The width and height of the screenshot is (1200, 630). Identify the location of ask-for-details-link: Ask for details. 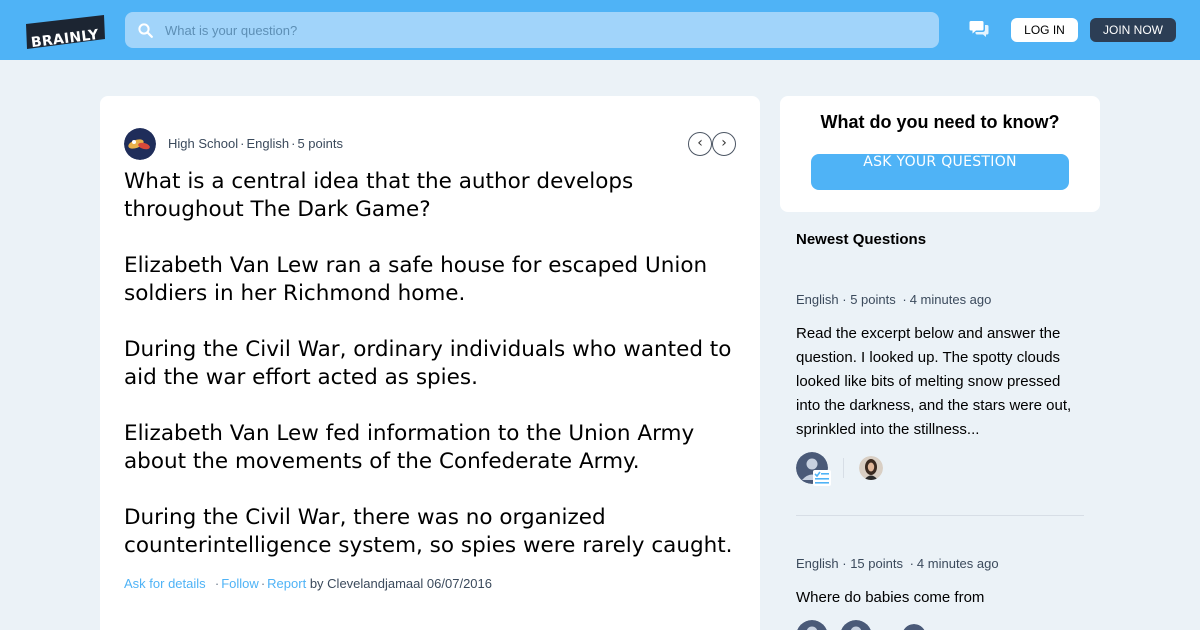
(165, 583).